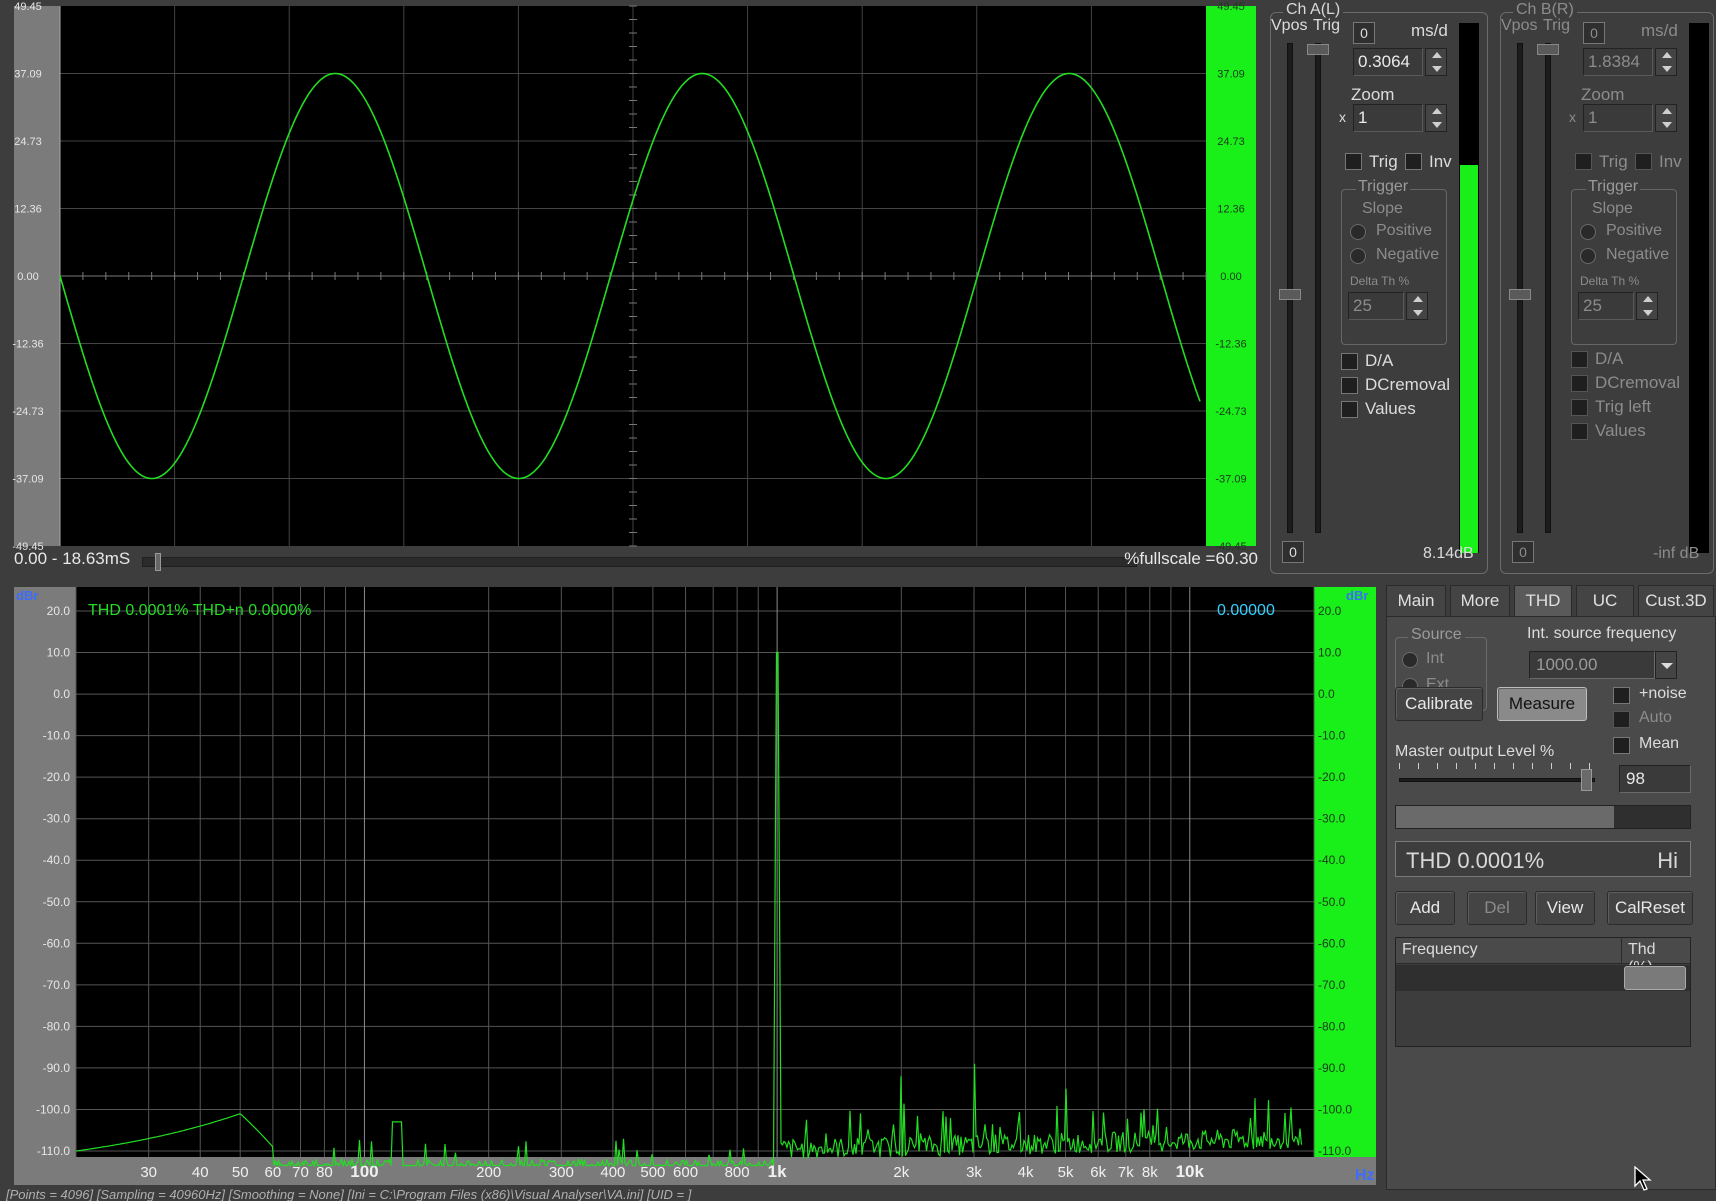 The image size is (1716, 1201). Describe the element at coordinates (1408, 384) in the screenshot. I see `dcremoval-label: DCremoval` at that location.